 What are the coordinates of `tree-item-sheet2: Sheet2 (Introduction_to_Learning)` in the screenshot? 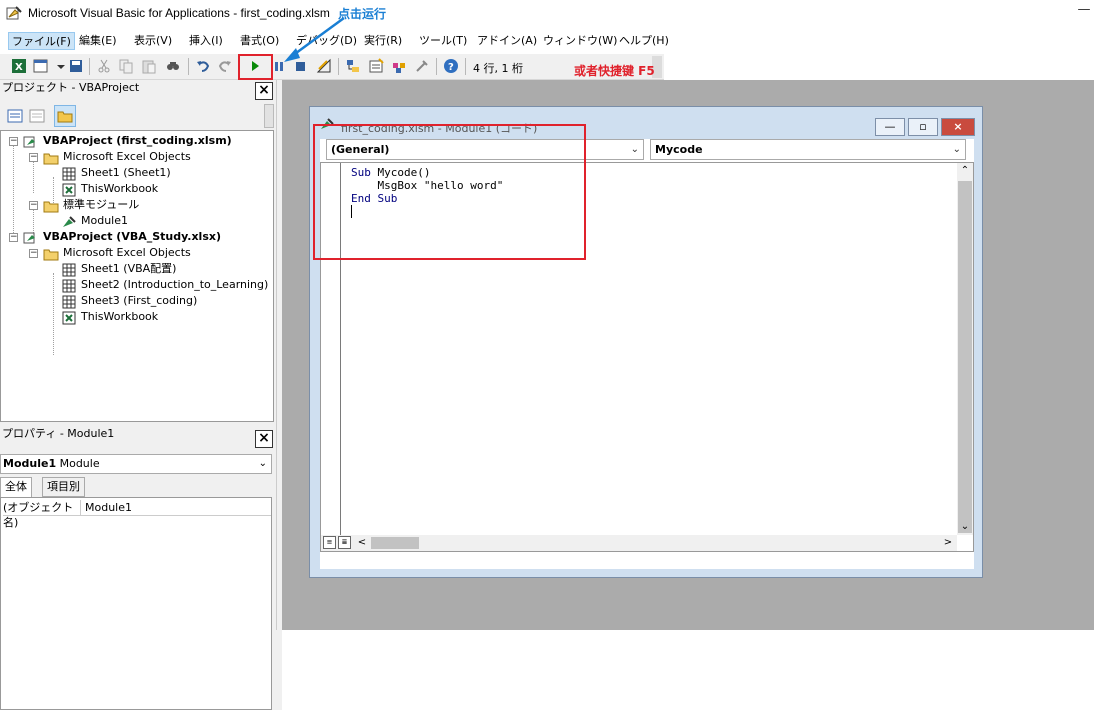 It's located at (174, 285).